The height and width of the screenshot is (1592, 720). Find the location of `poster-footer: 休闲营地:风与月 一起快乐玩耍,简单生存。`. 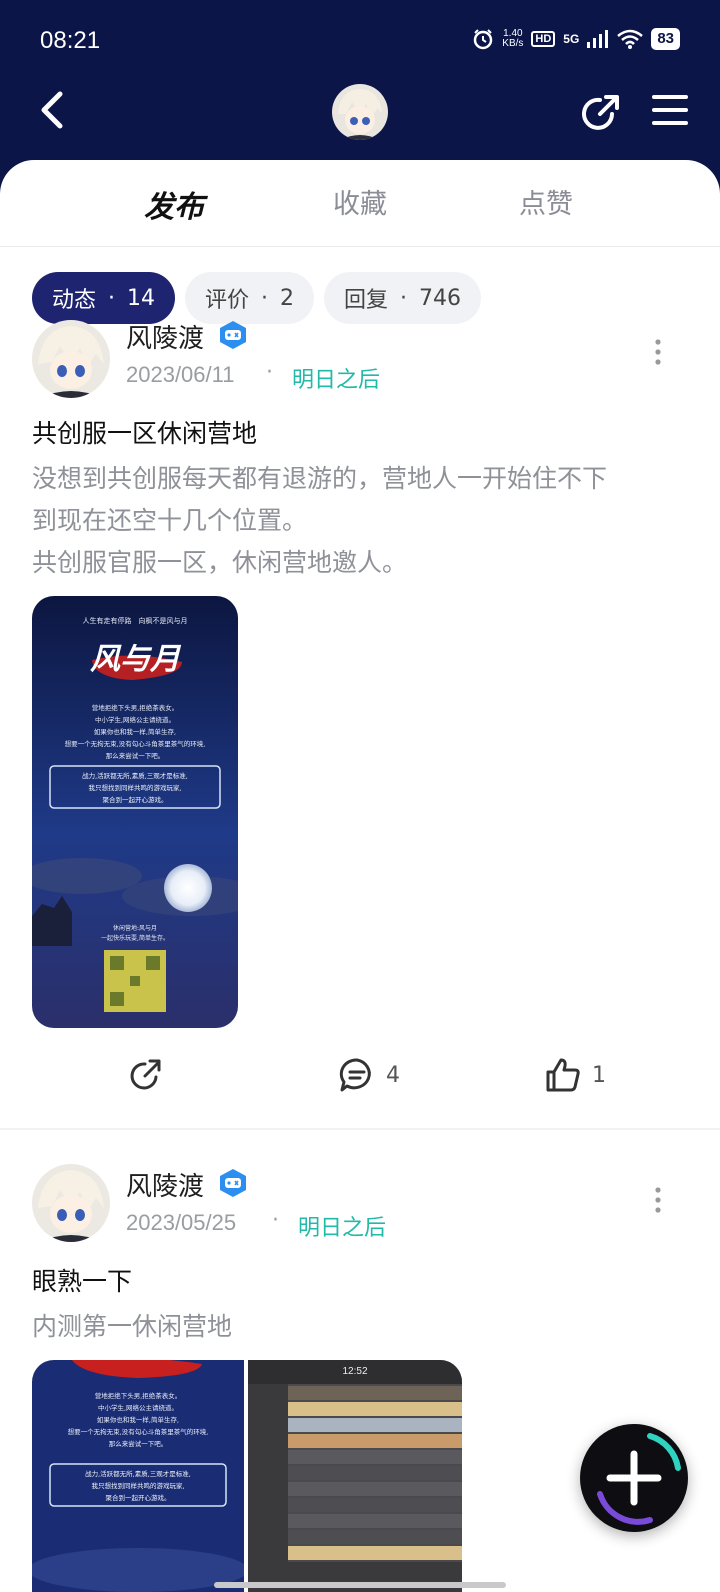

poster-footer: 休闲营地:风与月 一起快乐玩耍,简单生存。 is located at coordinates (135, 934).